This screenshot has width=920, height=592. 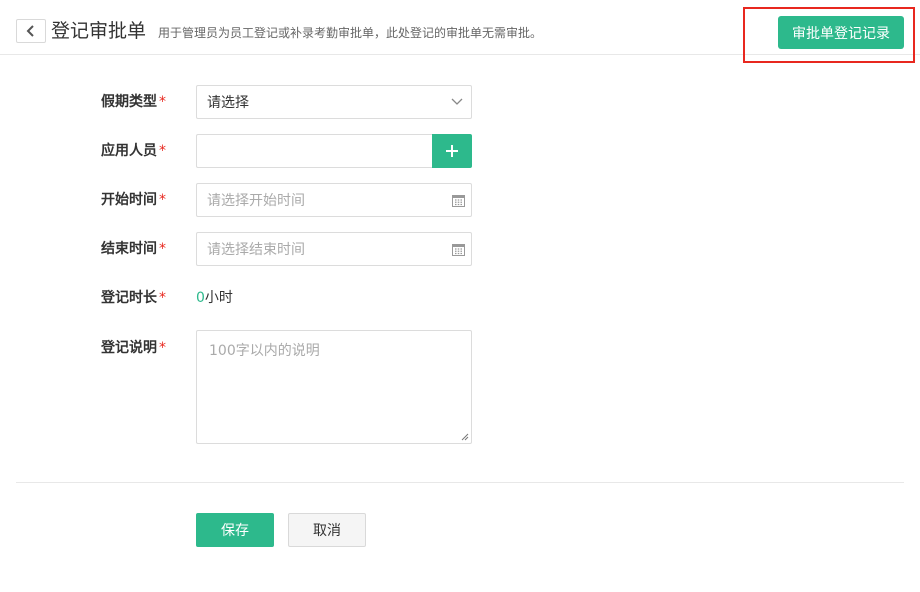 I want to click on leave-type-select: 请选择, so click(x=334, y=102).